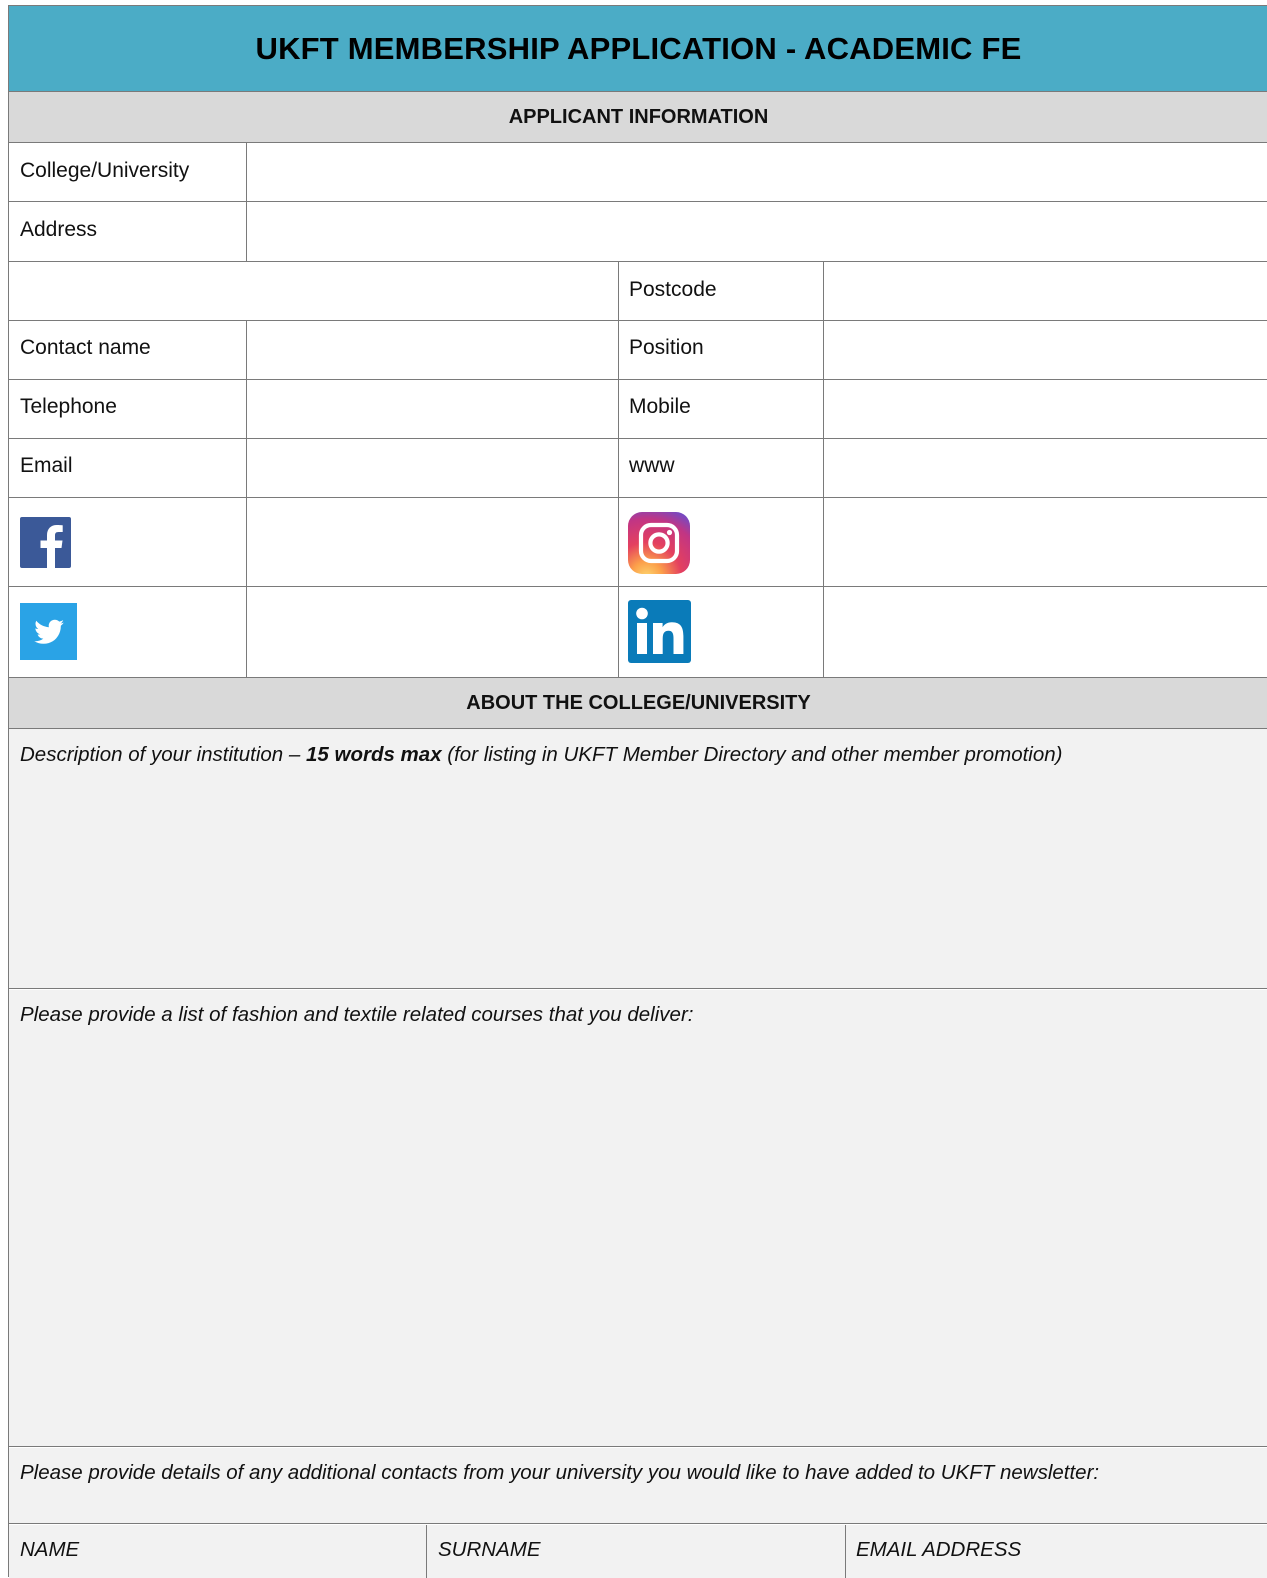  I want to click on applicant-section-heading-text: APPLICANT INFORMATION, so click(638, 116).